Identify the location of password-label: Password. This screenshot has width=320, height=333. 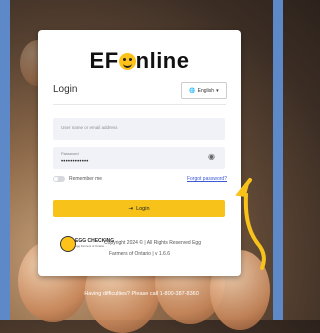
(70, 153).